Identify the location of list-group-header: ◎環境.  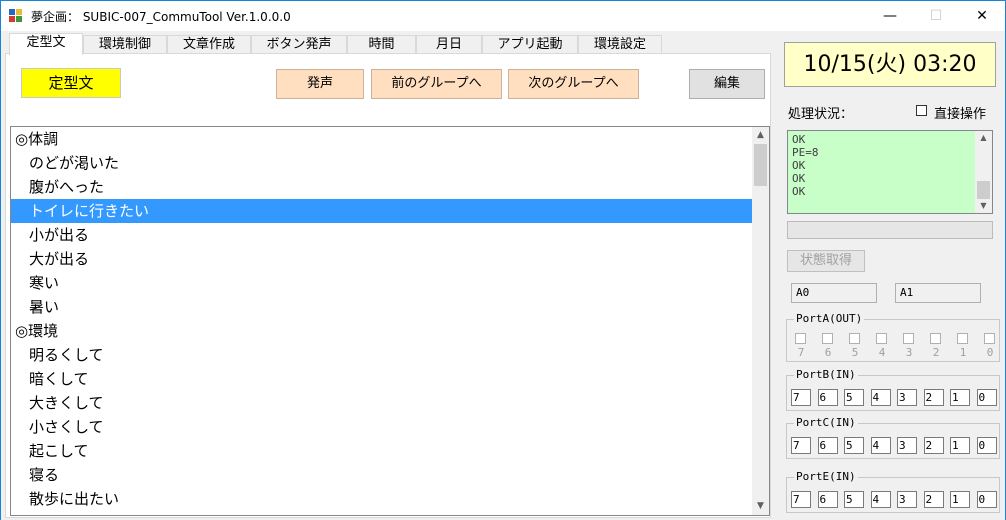
(382, 331).